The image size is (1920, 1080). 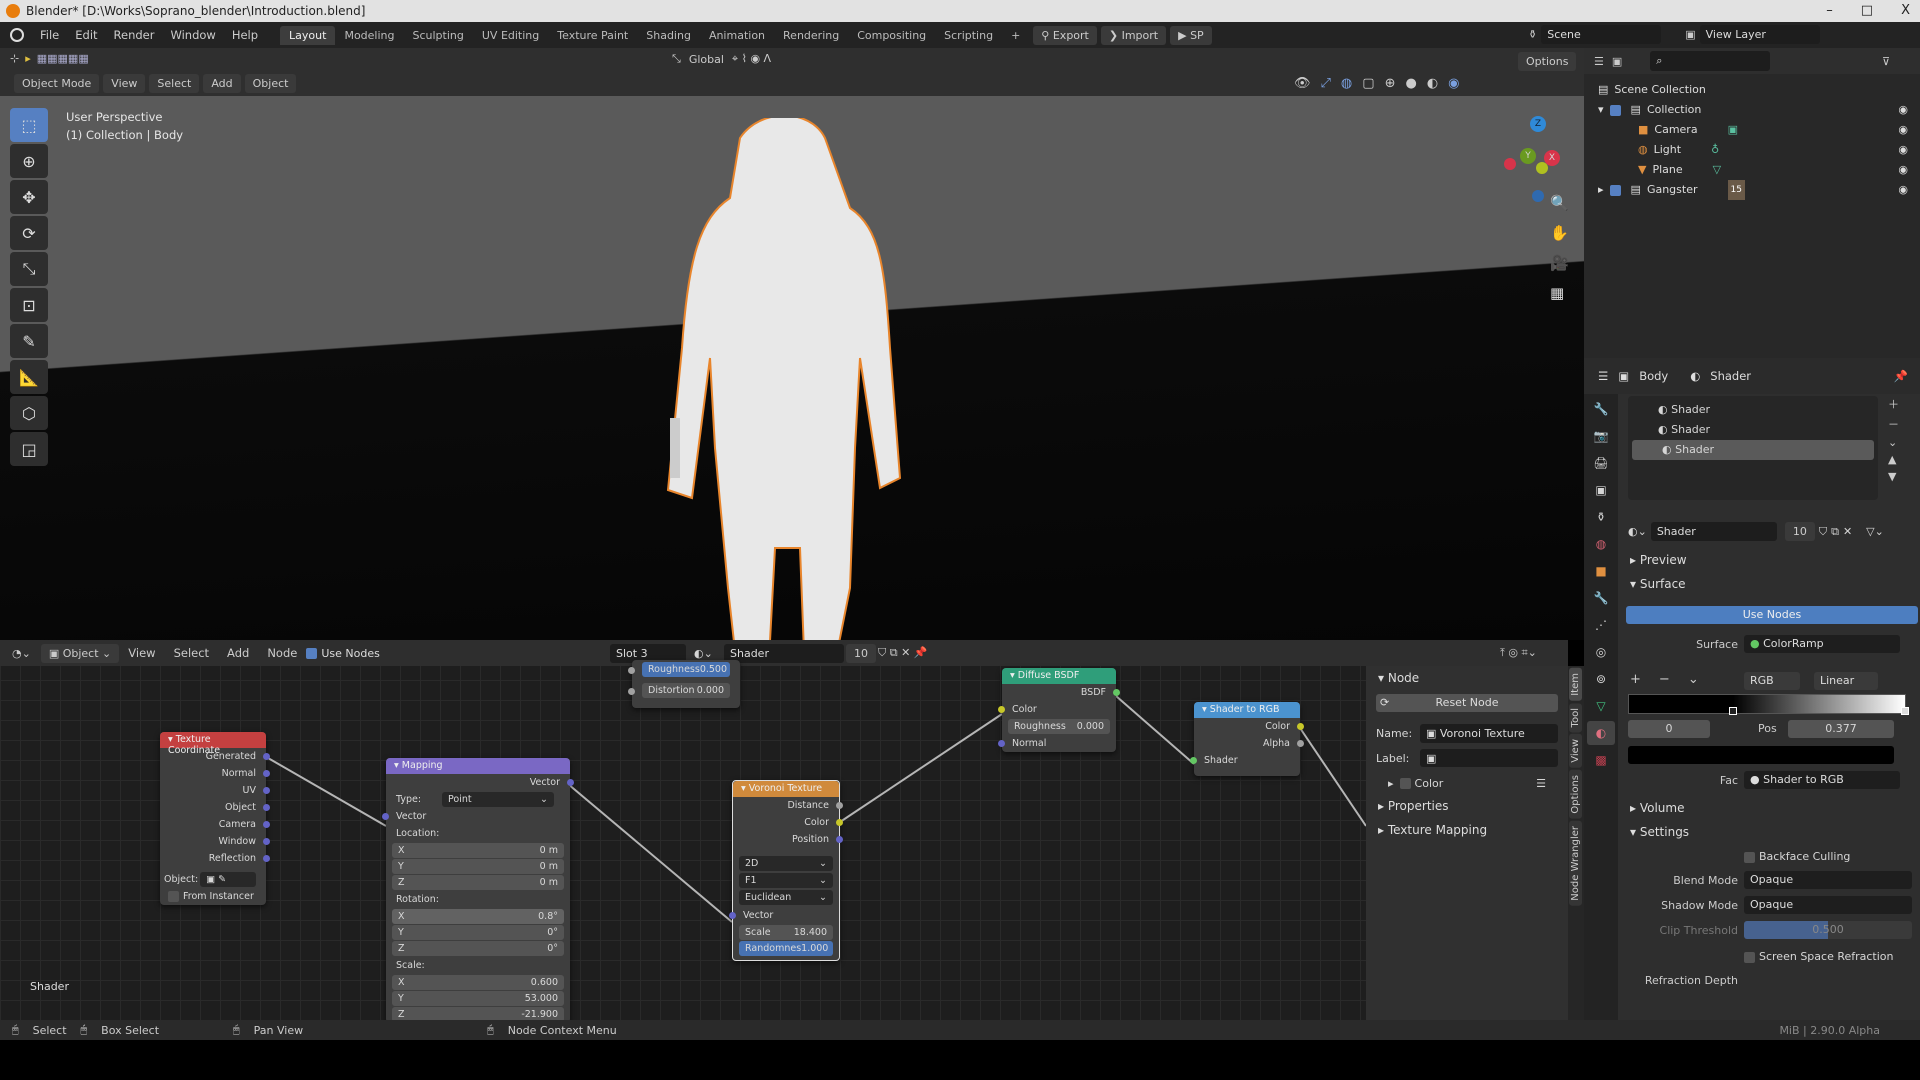 What do you see at coordinates (1753, 430) in the screenshot?
I see `slot-item: ◐ Shader` at bounding box center [1753, 430].